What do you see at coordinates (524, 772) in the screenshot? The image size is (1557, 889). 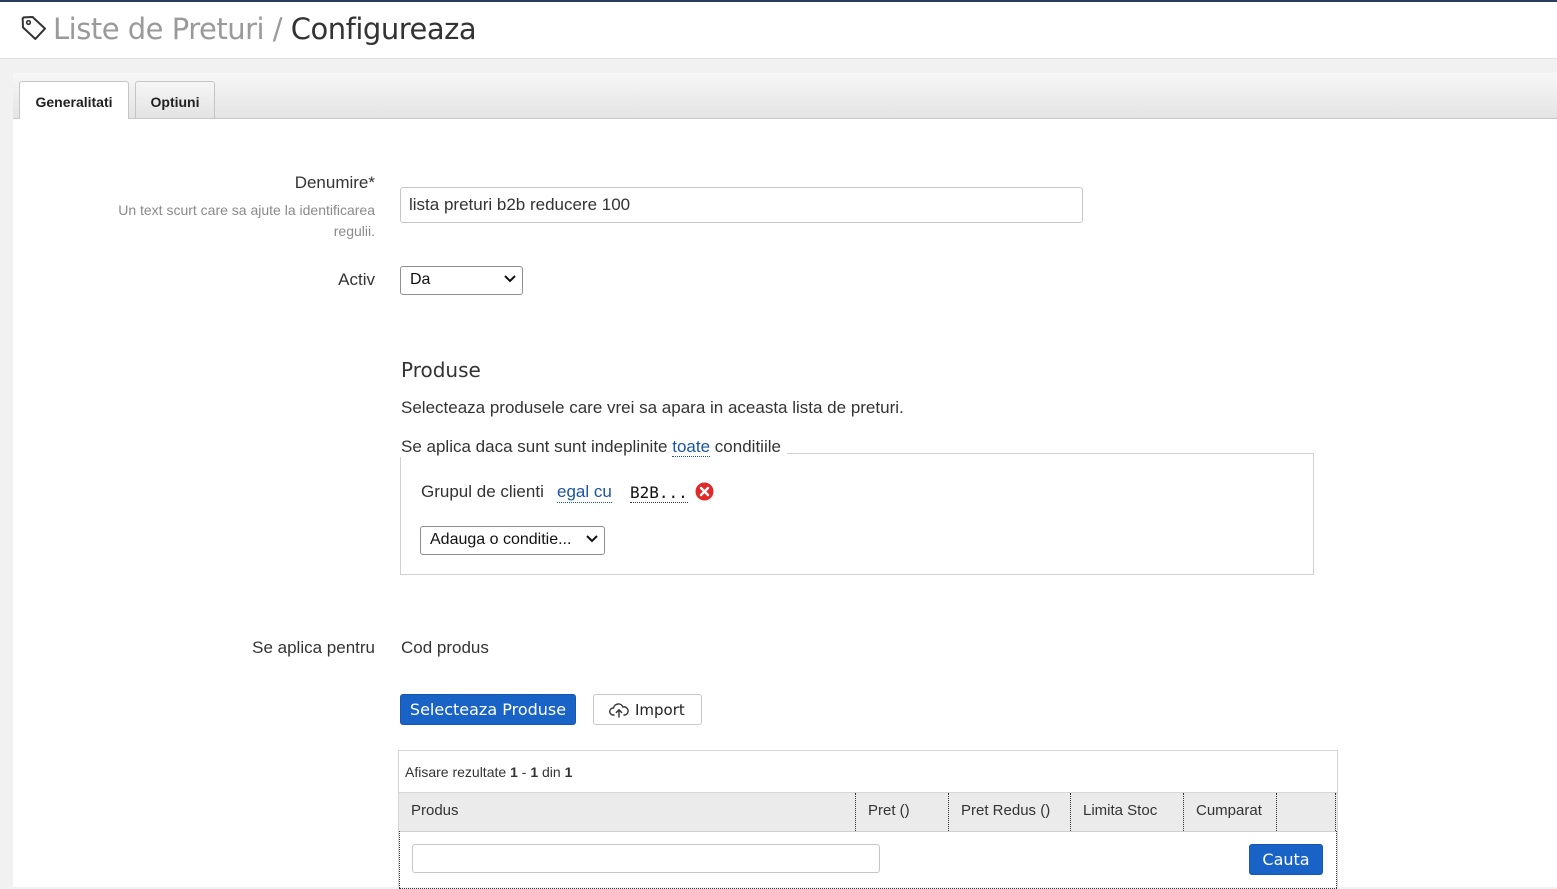 I see `grid-info-dash: -` at bounding box center [524, 772].